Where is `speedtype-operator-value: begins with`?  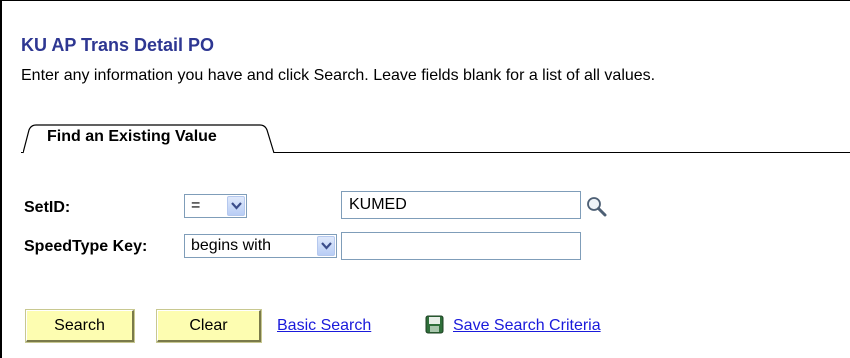 speedtype-operator-value: begins with is located at coordinates (231, 245).